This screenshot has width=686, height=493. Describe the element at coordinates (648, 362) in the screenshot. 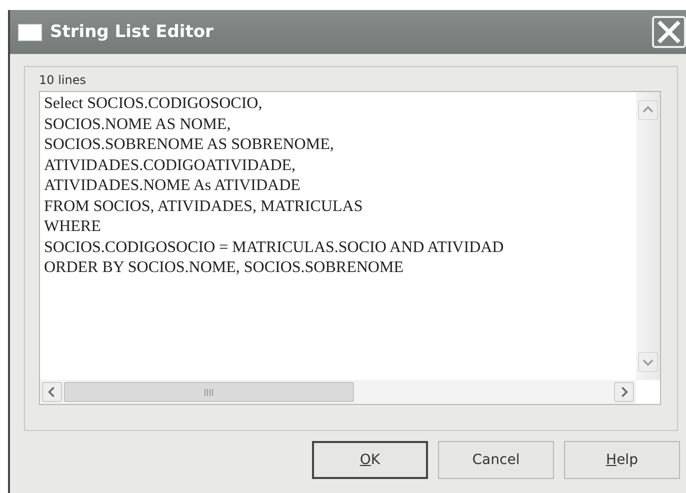

I see `scroll-down-icon` at that location.